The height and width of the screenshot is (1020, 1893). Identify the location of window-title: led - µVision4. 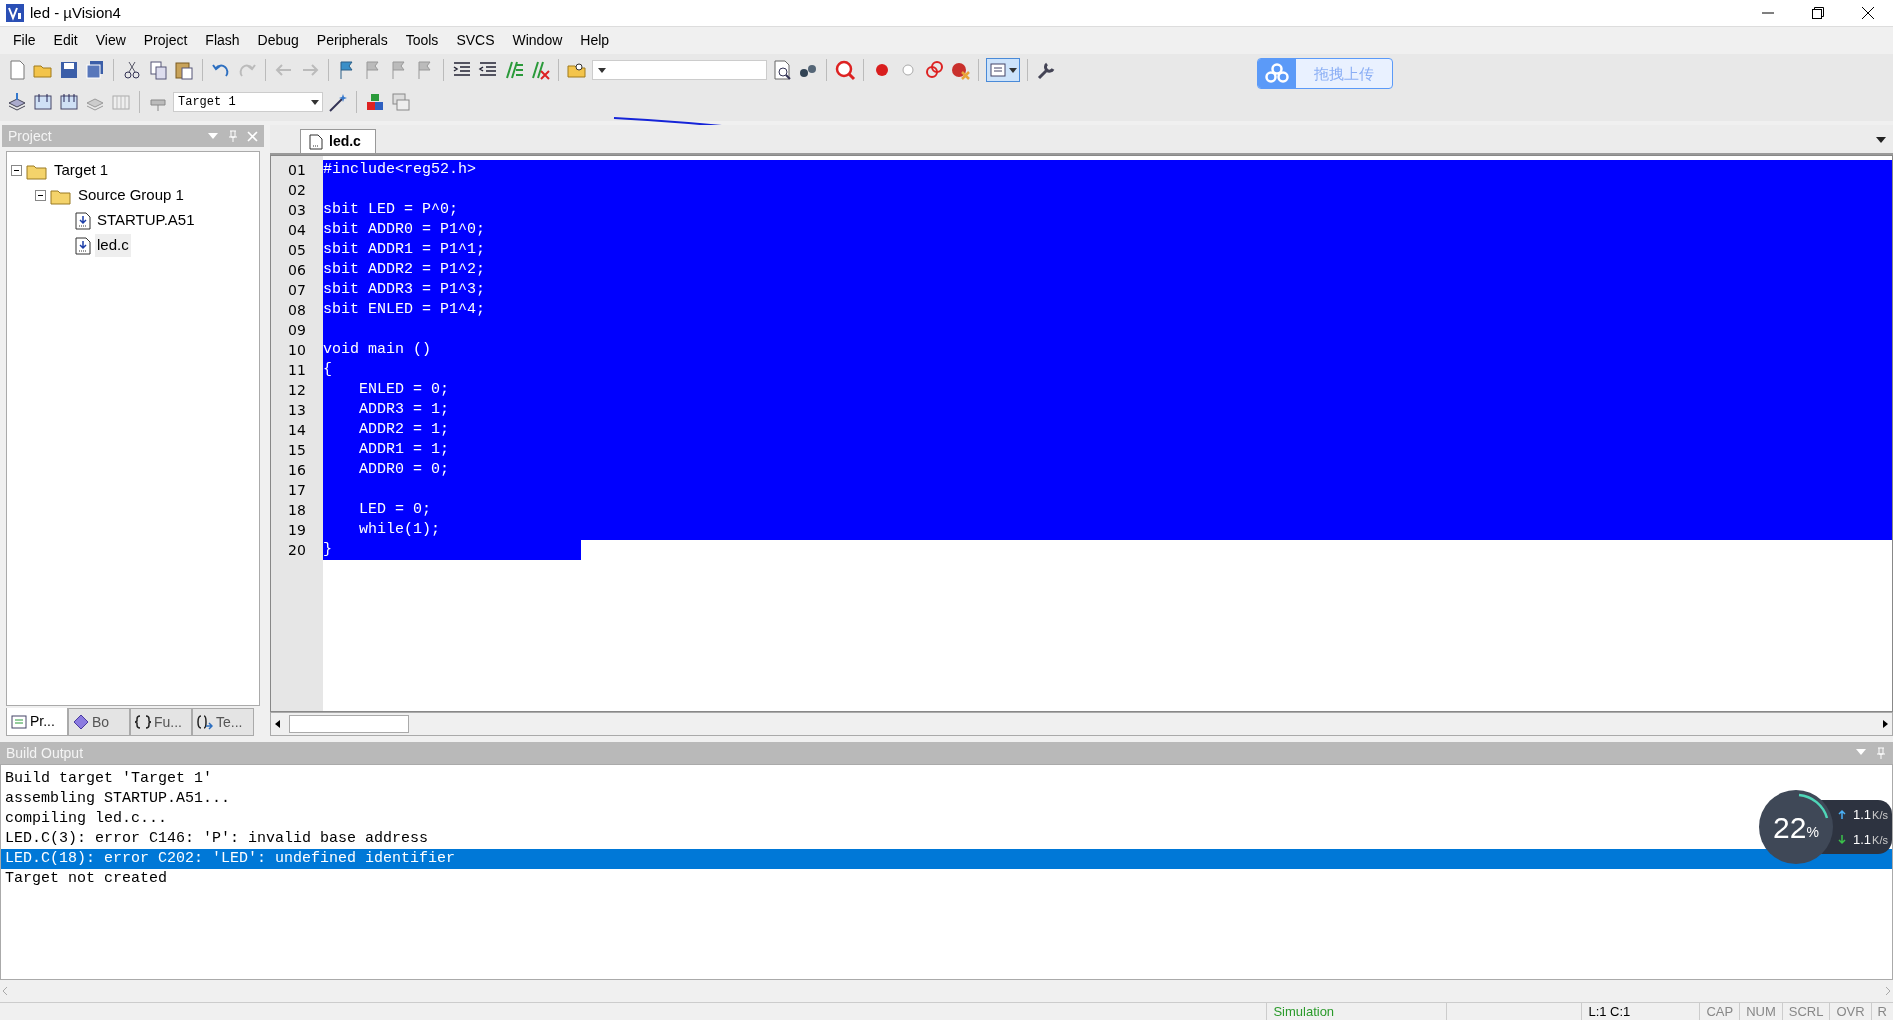
(75, 12).